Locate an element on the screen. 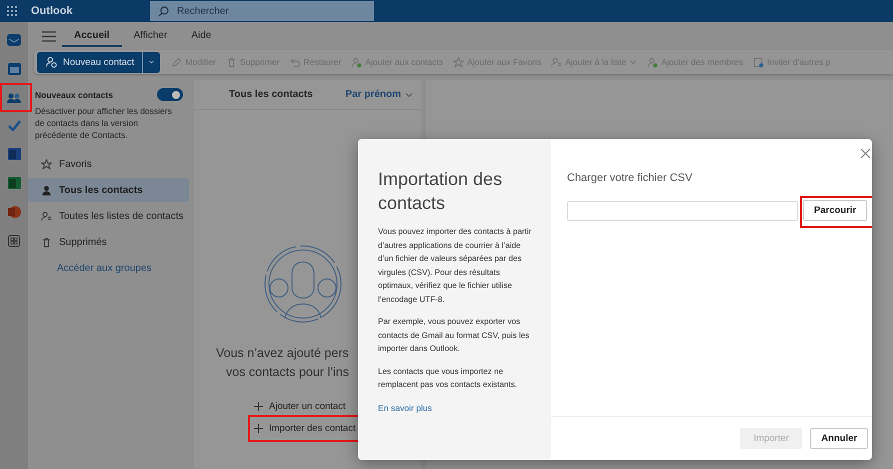 Image resolution: width=893 pixels, height=469 pixels. checkmark-icon is located at coordinates (14, 125).